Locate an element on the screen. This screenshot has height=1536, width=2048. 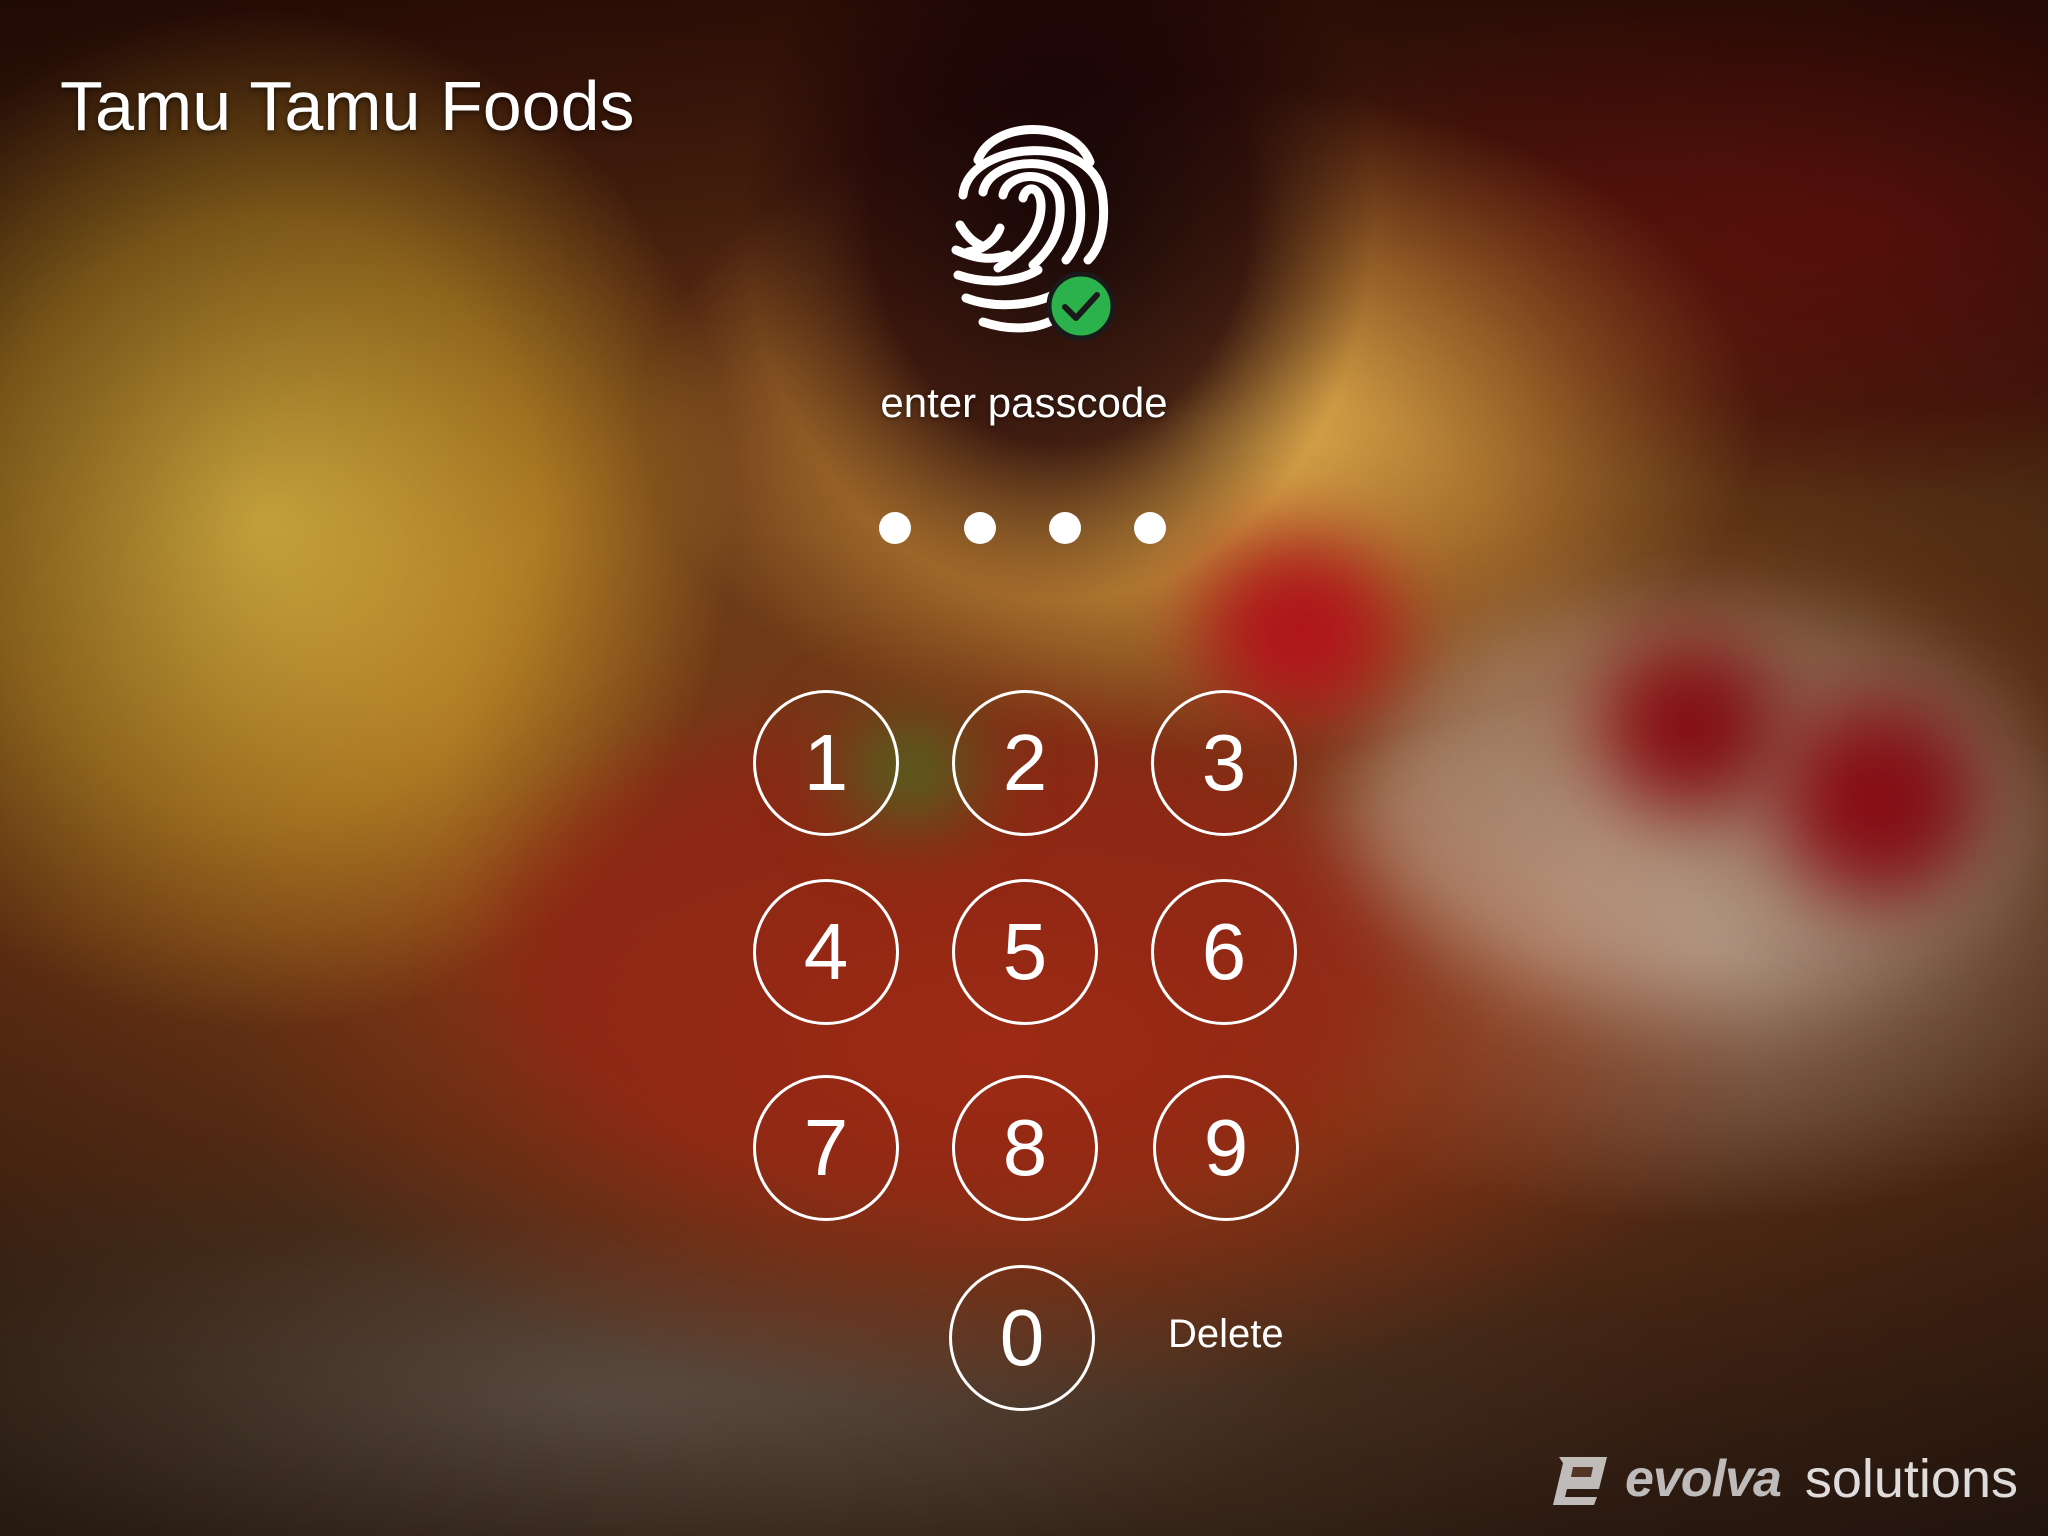
brand-name: evolva is located at coordinates (1703, 1479).